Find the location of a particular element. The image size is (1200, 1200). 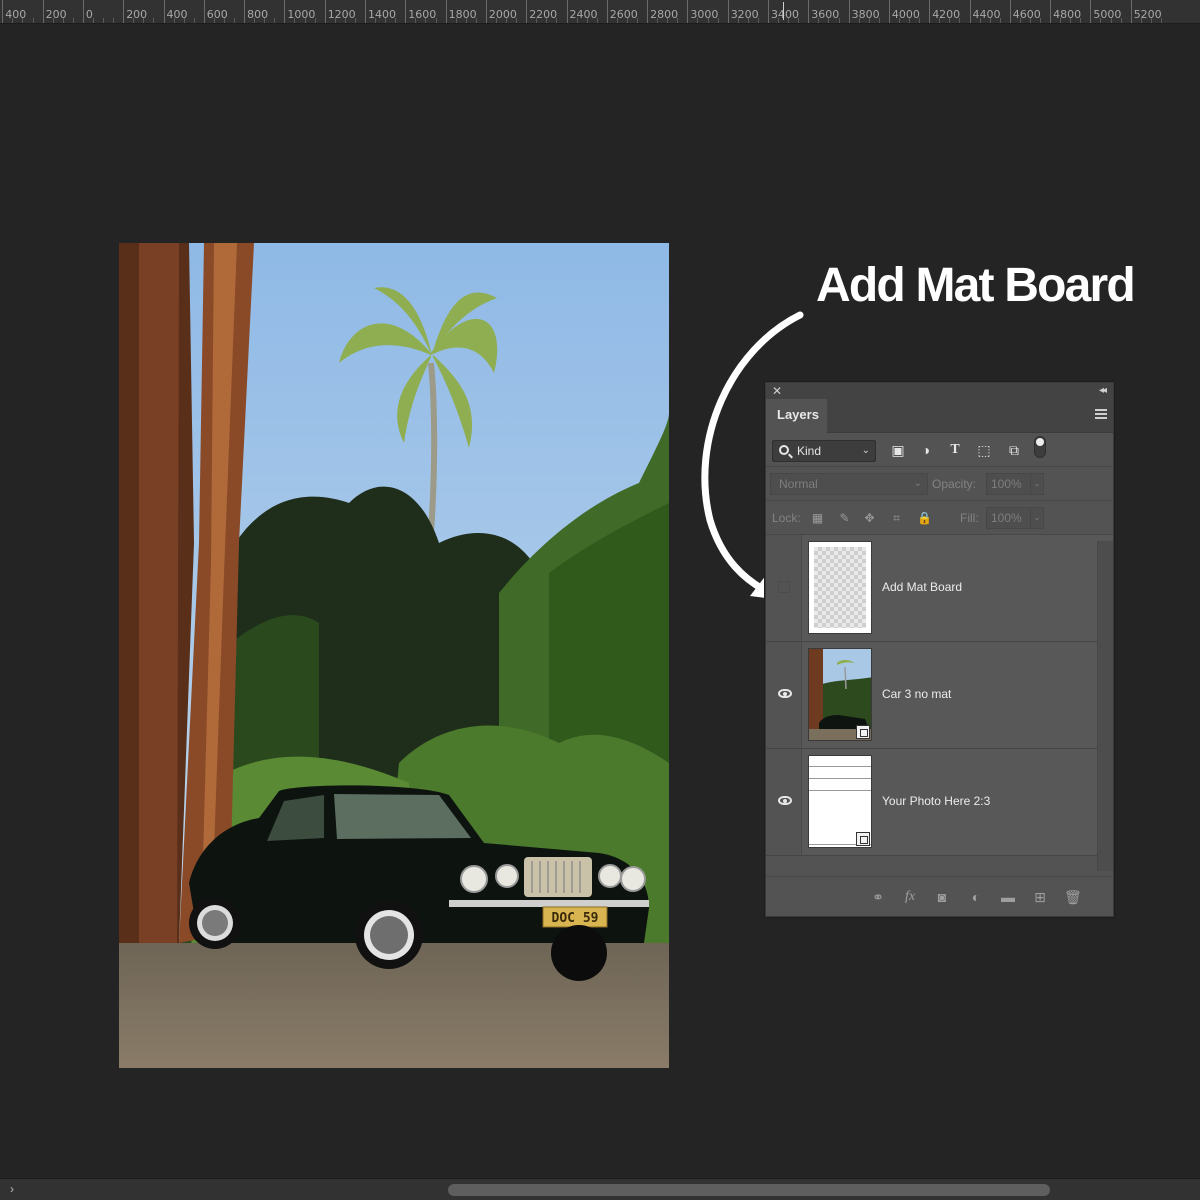

new-layer-icon: ⊞ is located at coordinates (1040, 897).